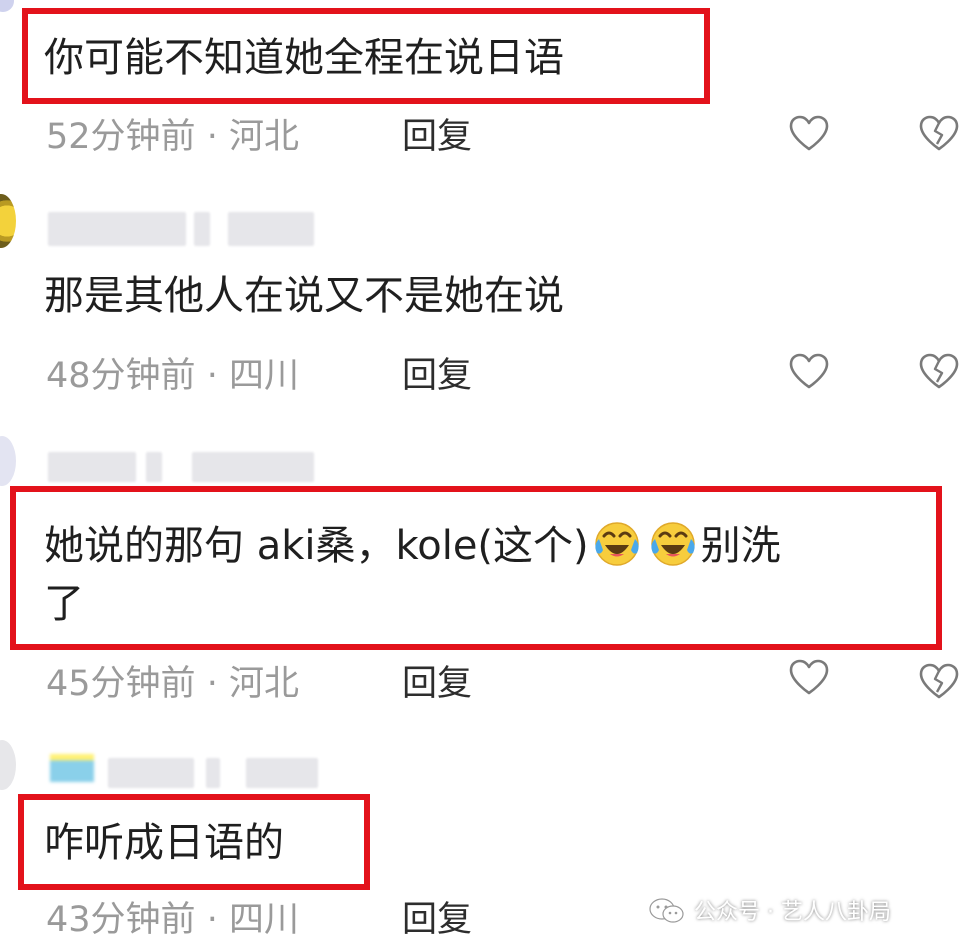 The height and width of the screenshot is (951, 960). Describe the element at coordinates (304, 296) in the screenshot. I see `comment-text: 那是其他人在说又不是她在说` at that location.